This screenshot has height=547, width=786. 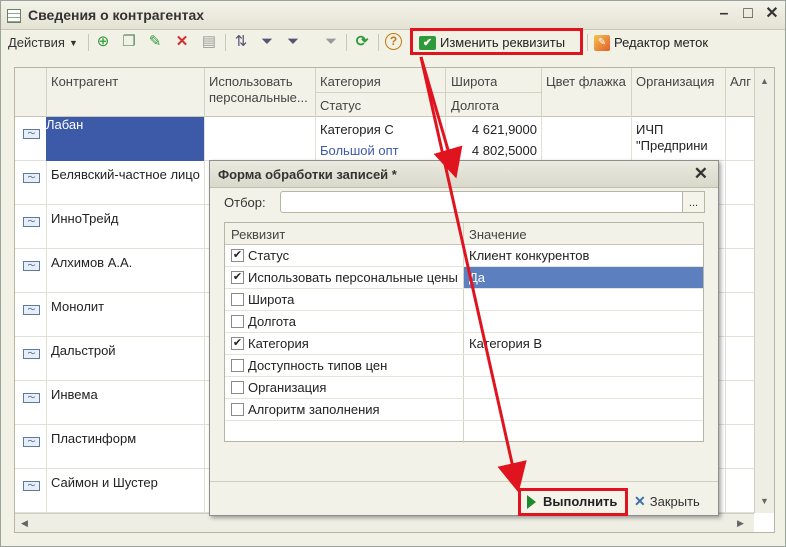 What do you see at coordinates (84, 81) in the screenshot?
I see `col-counterparty: Контрагент` at bounding box center [84, 81].